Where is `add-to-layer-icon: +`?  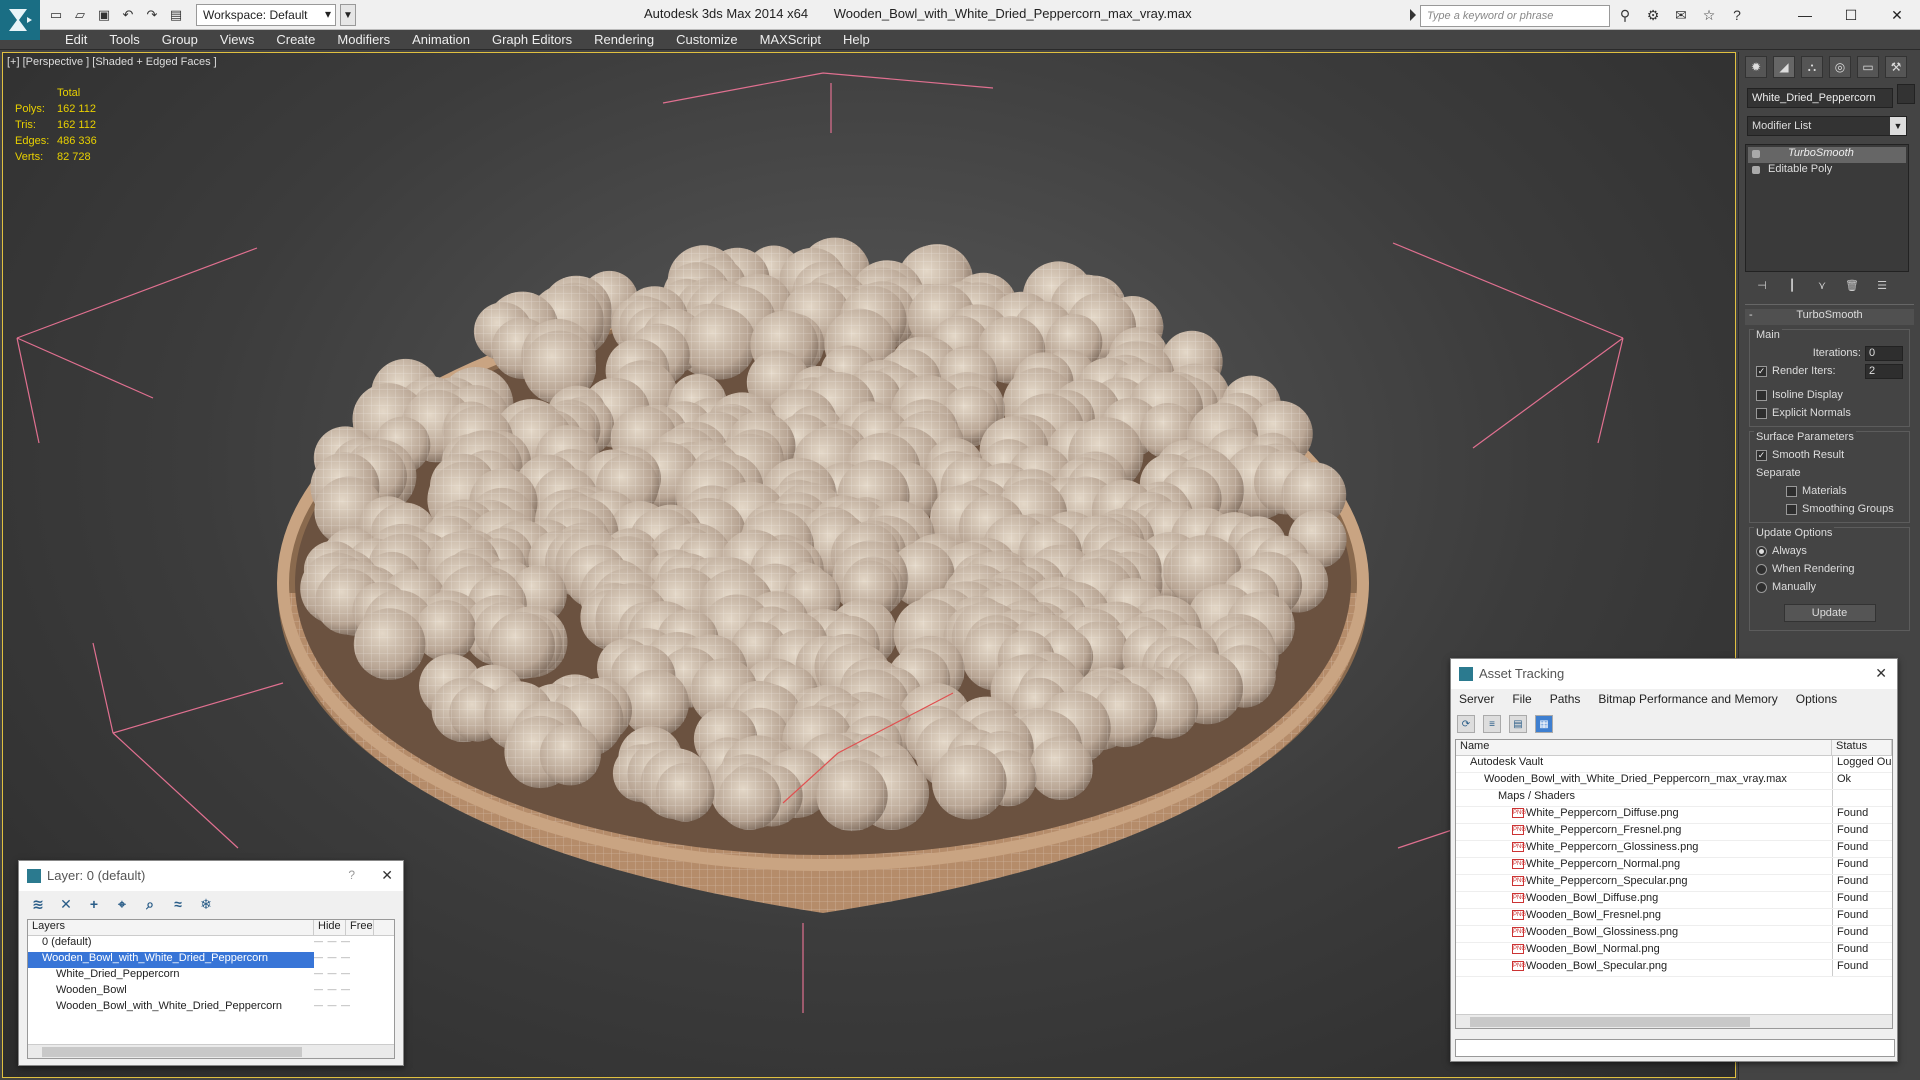
add-to-layer-icon: + is located at coordinates (94, 904).